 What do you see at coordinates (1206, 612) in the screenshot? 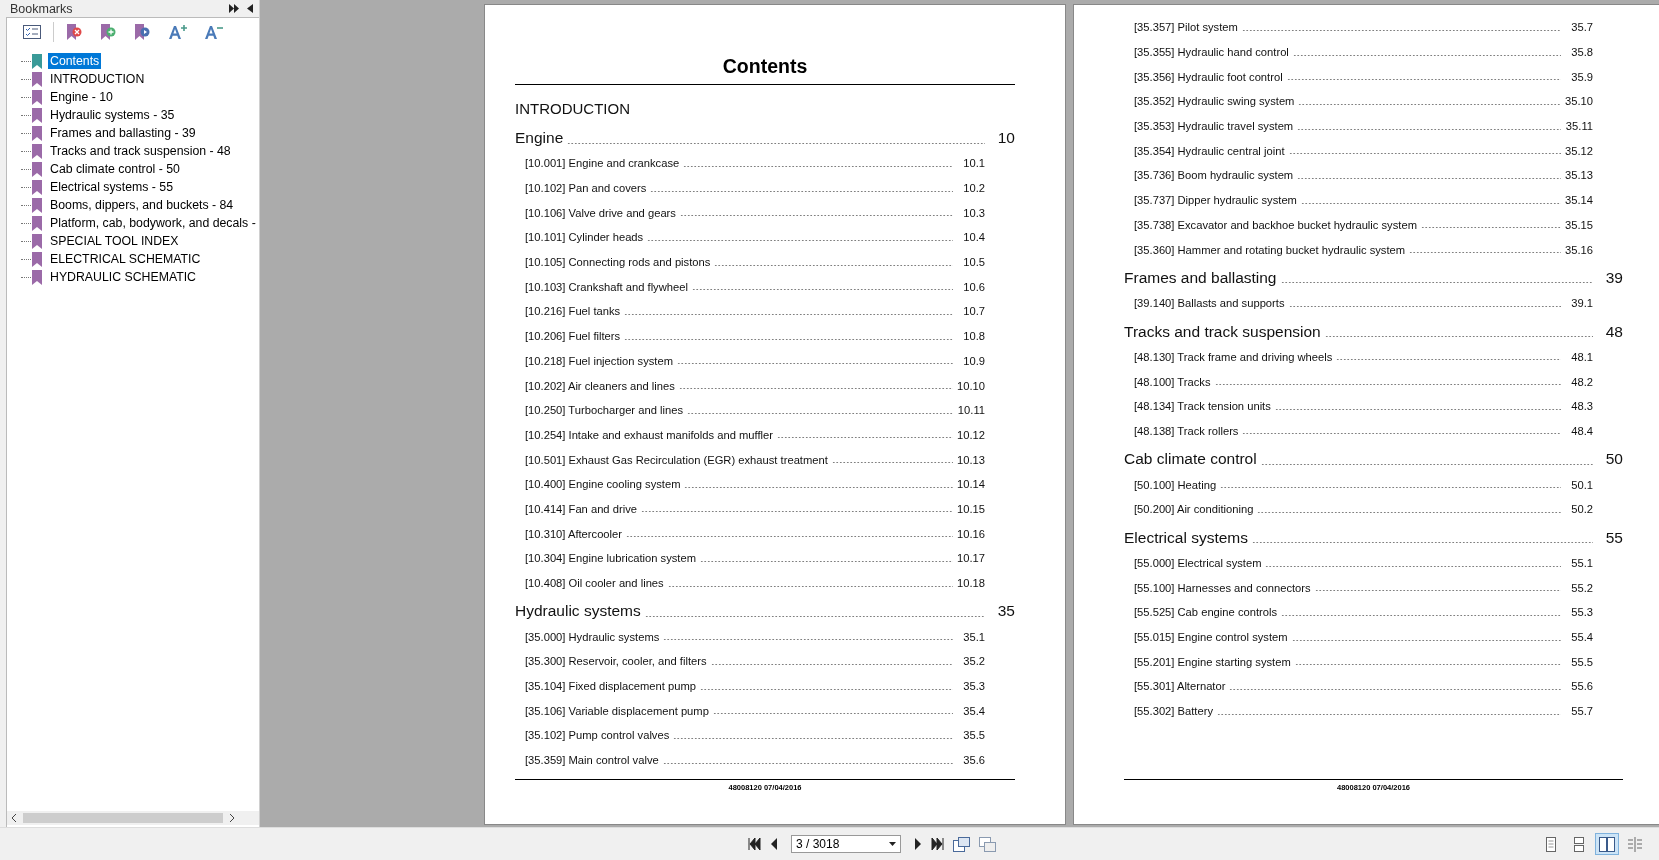
I see `toc-entry: [55.525] Cab engine controls` at bounding box center [1206, 612].